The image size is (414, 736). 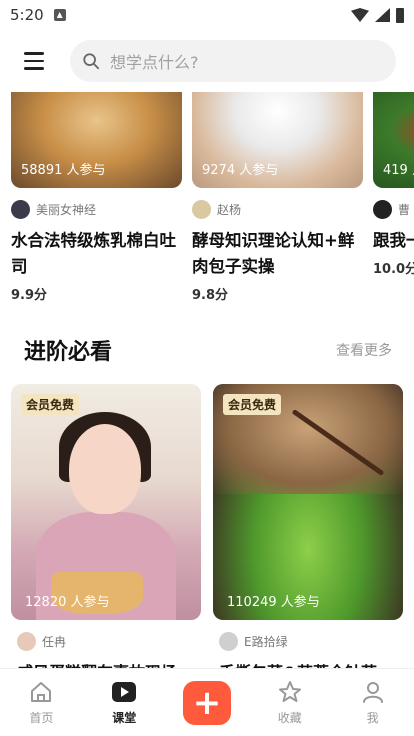 What do you see at coordinates (277, 140) in the screenshot?
I see `course-thumbnail: 9274 人参与` at bounding box center [277, 140].